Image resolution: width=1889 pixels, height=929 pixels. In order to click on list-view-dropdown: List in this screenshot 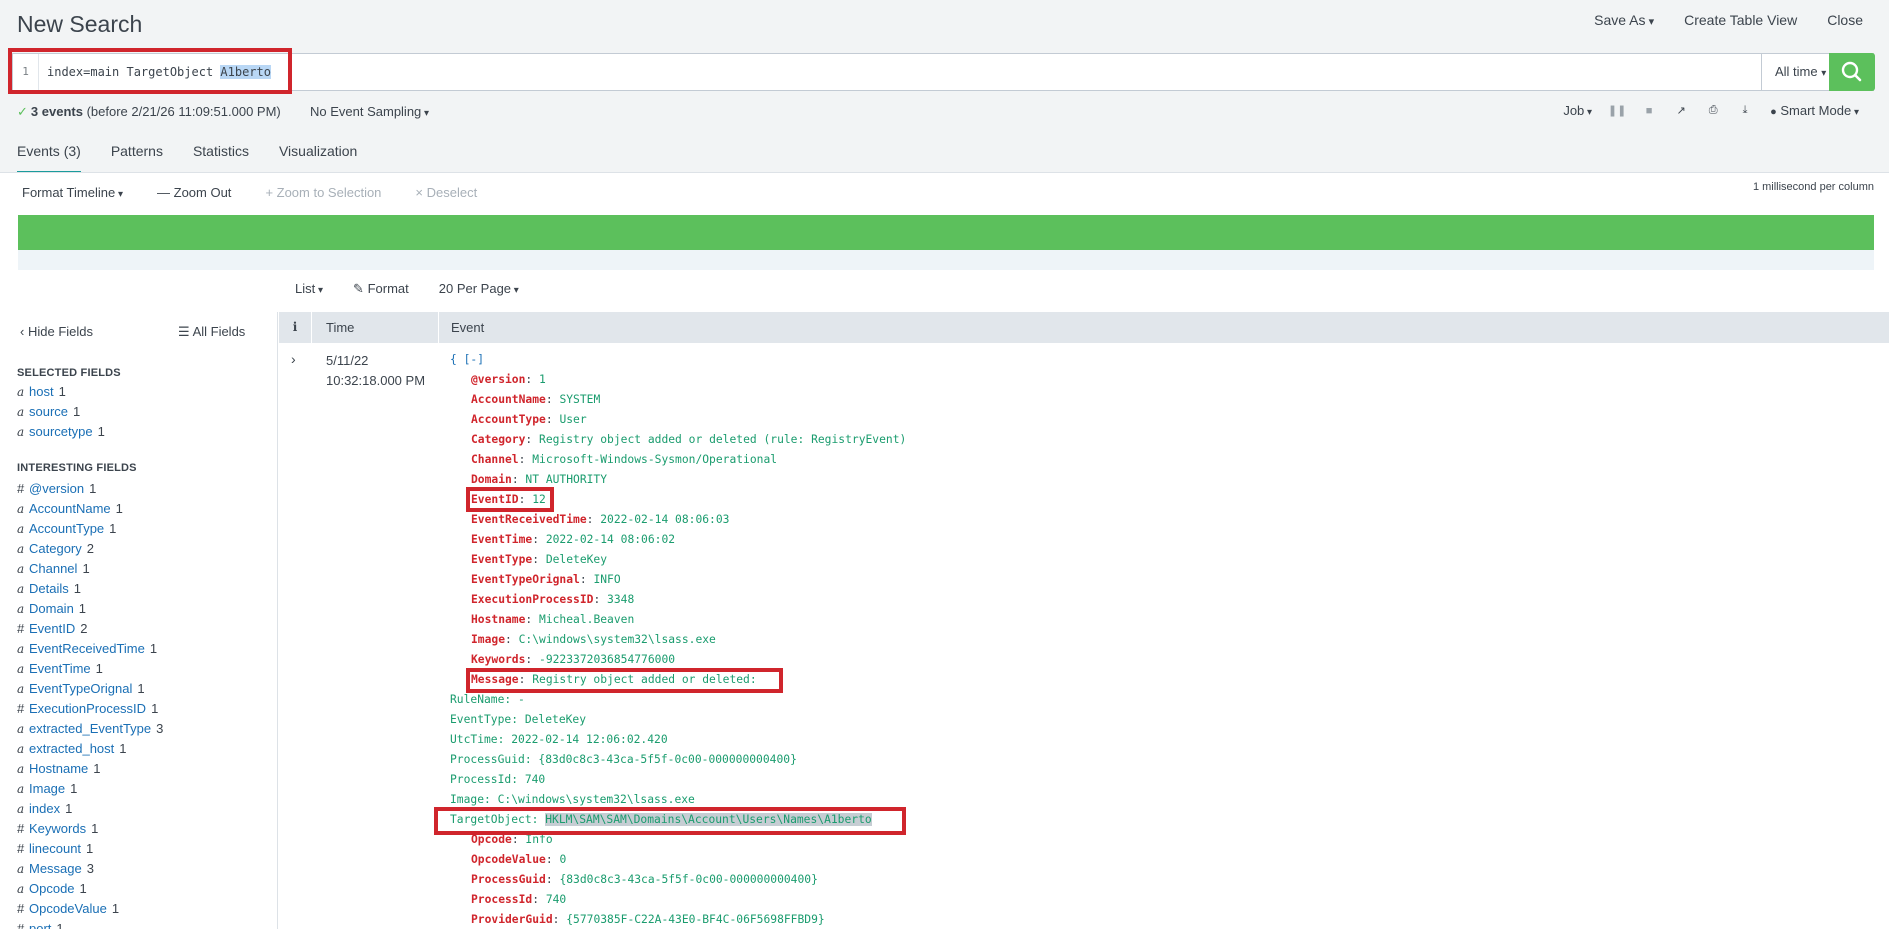, I will do `click(309, 289)`.